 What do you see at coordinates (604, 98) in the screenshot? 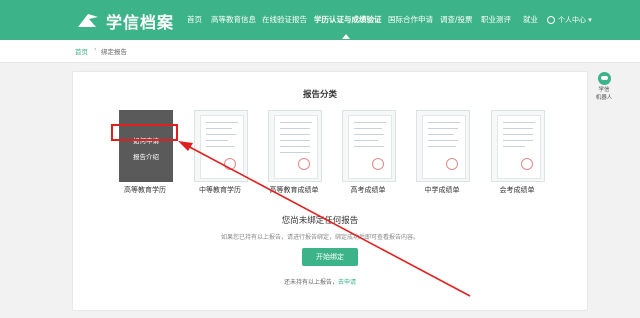
I see `robot-label-line2: 机器人` at bounding box center [604, 98].